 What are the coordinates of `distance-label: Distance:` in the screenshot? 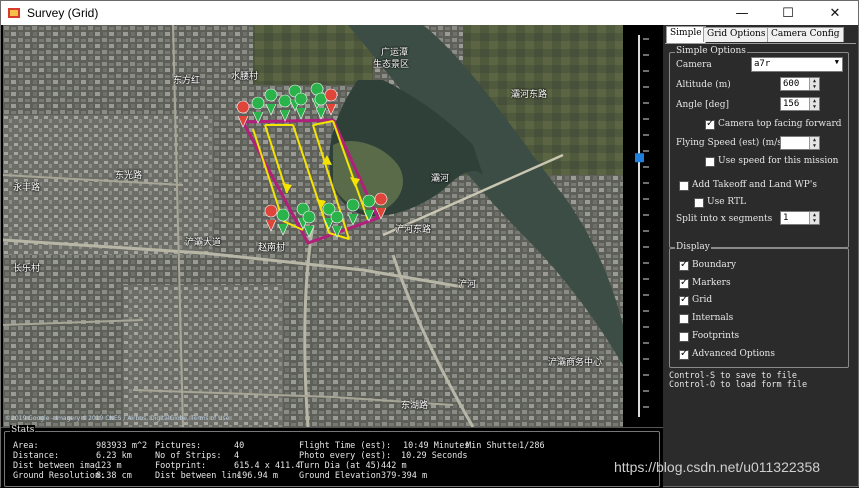 It's located at (36, 456).